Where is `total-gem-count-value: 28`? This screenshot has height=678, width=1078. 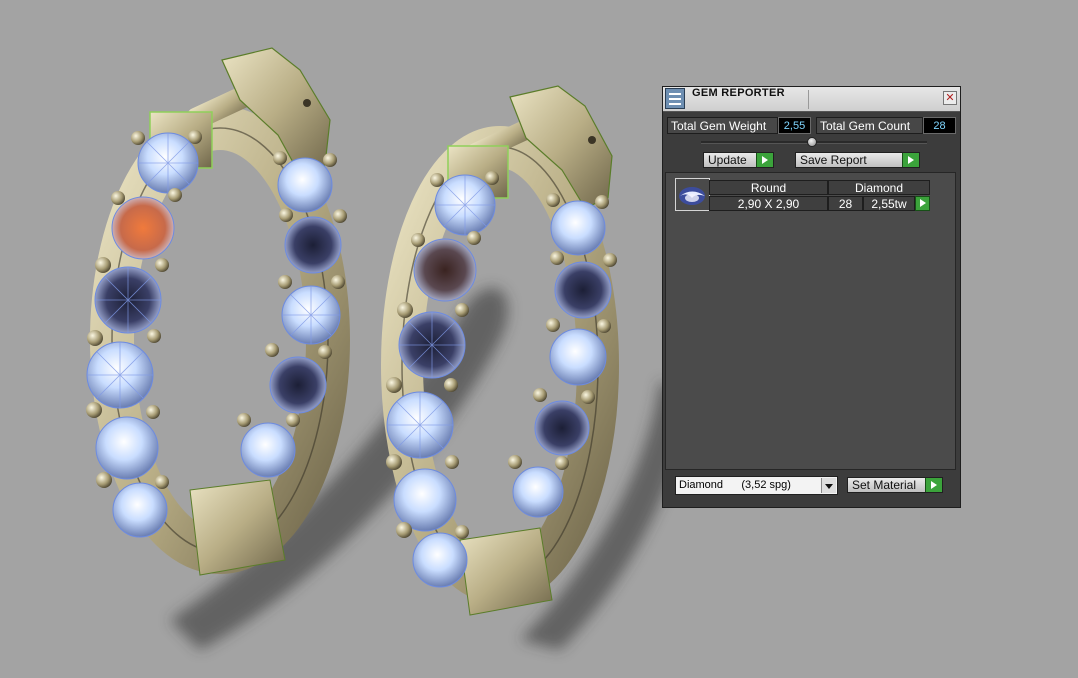 total-gem-count-value: 28 is located at coordinates (939, 125).